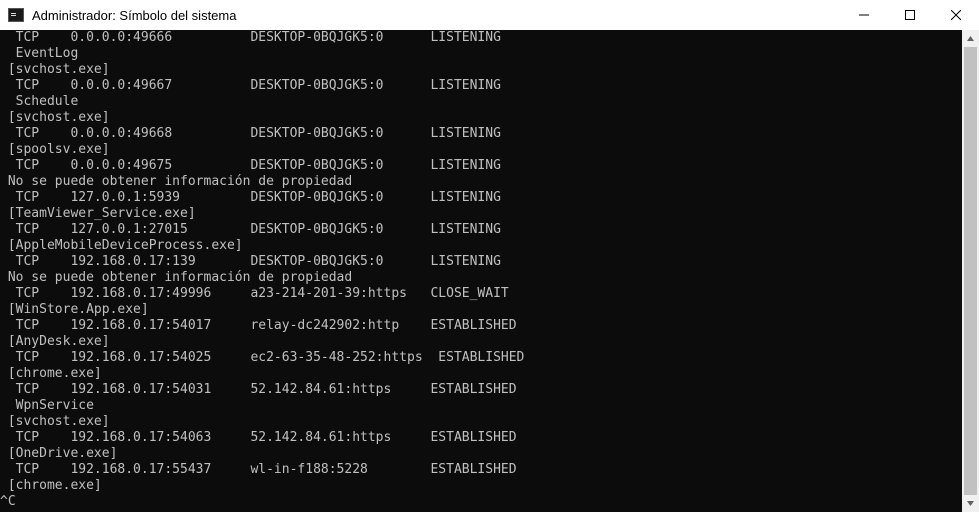 The image size is (979, 512). I want to click on scroll-down-button, so click(970, 503).